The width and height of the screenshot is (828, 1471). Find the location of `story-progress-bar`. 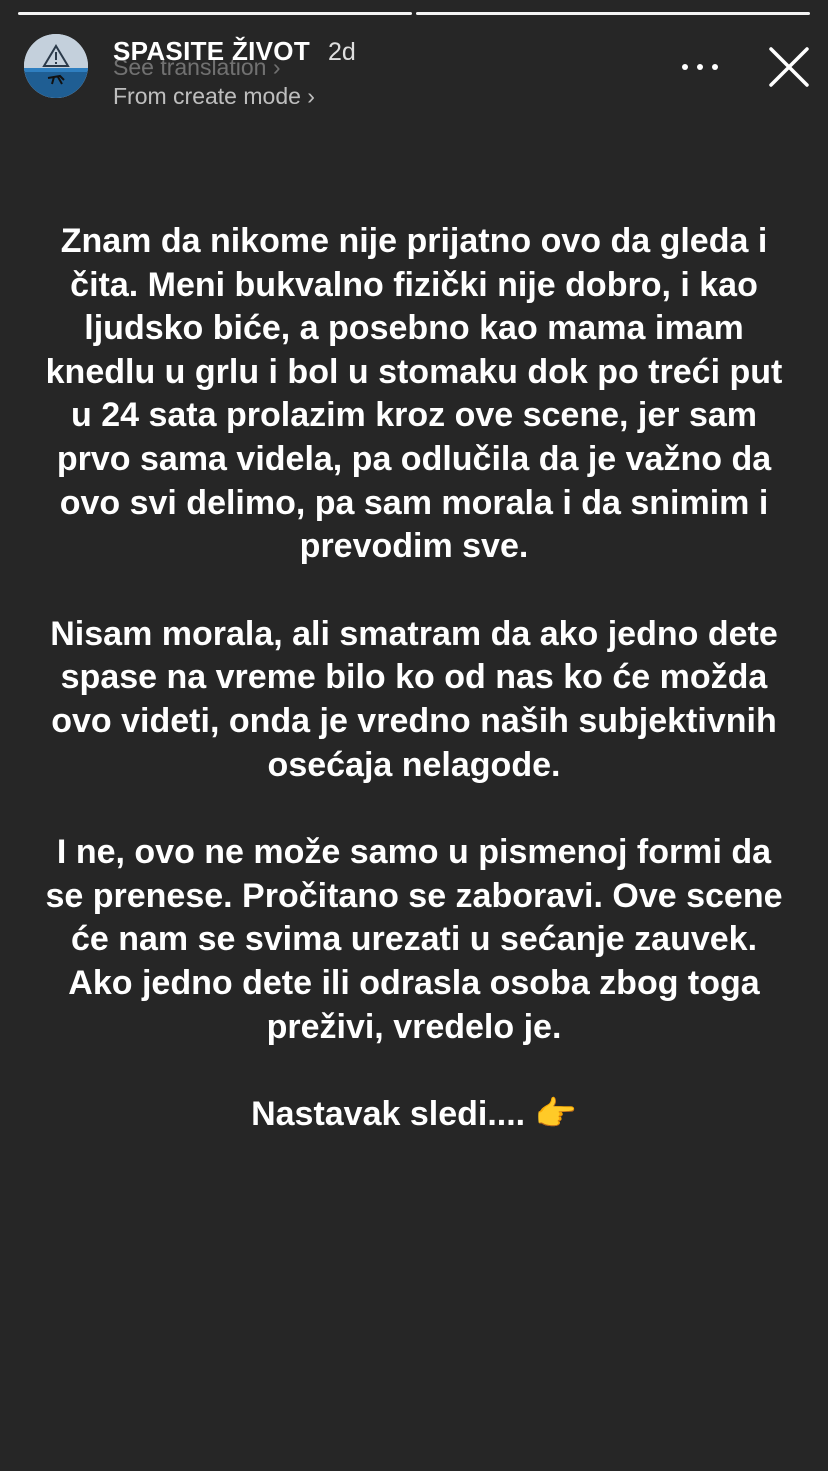

story-progress-bar is located at coordinates (414, 13).